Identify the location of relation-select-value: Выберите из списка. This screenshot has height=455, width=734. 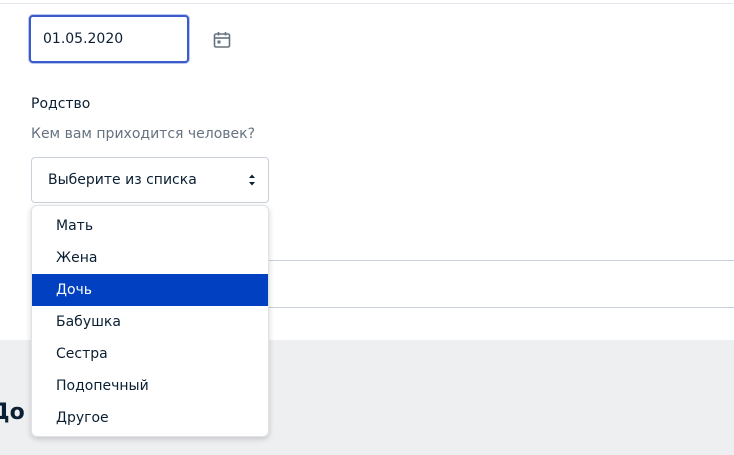
(122, 180).